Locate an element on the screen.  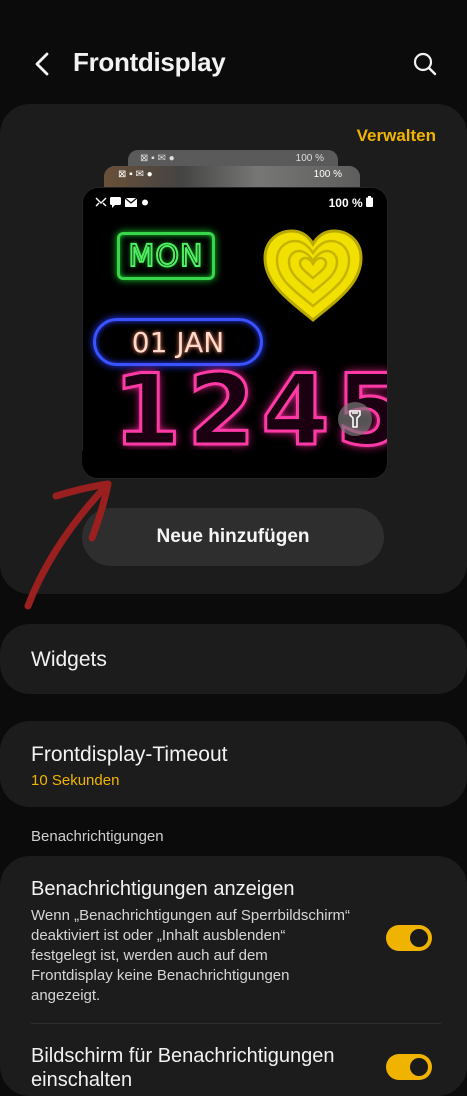
battery-status: 100 % is located at coordinates (351, 203).